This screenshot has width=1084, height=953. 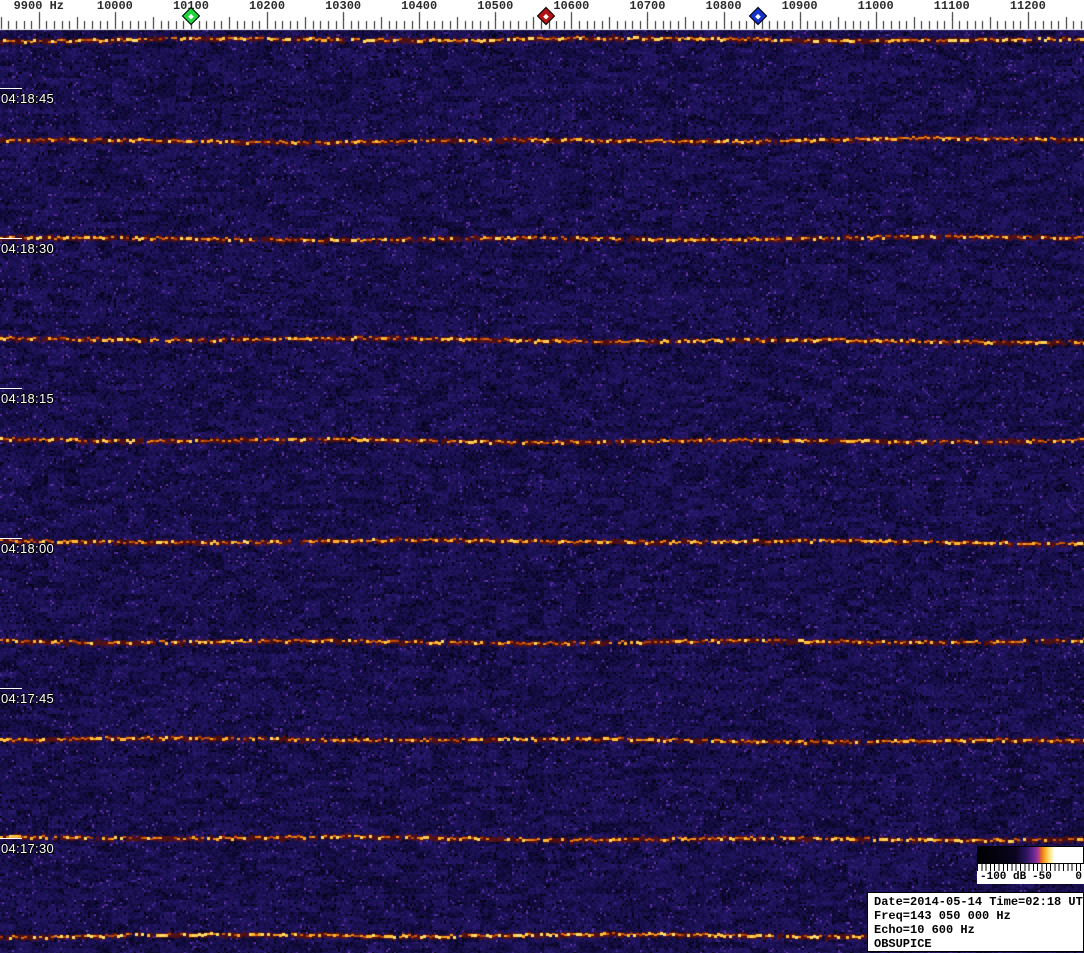 I want to click on info-line-datetime: Date=2014-05-14 Time=02:18 UTC, so click(x=979, y=902).